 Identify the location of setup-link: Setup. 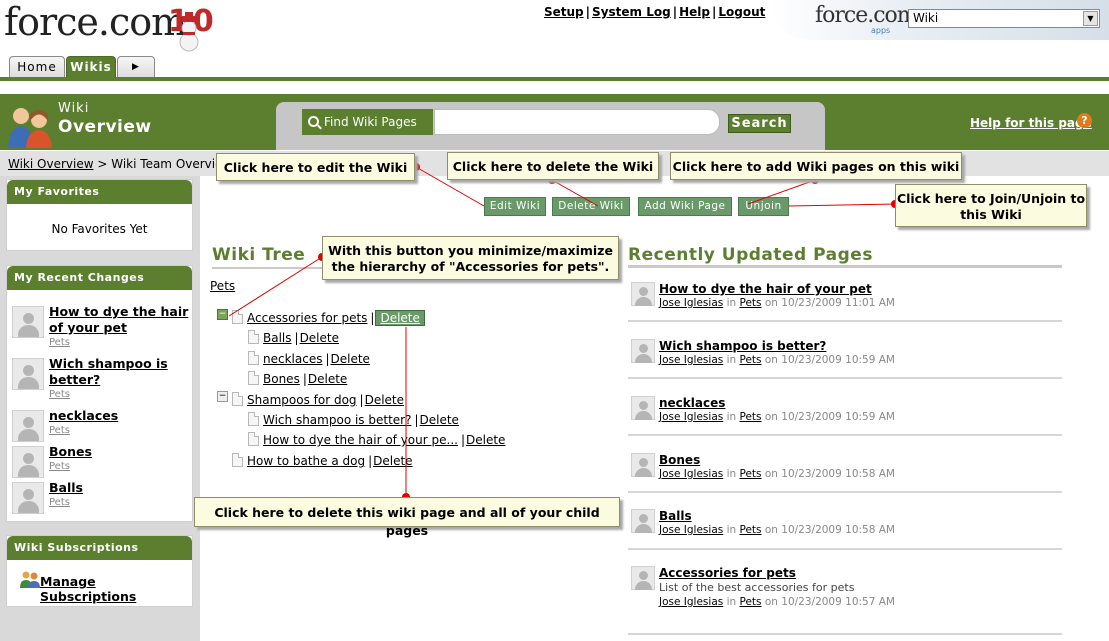
(564, 12).